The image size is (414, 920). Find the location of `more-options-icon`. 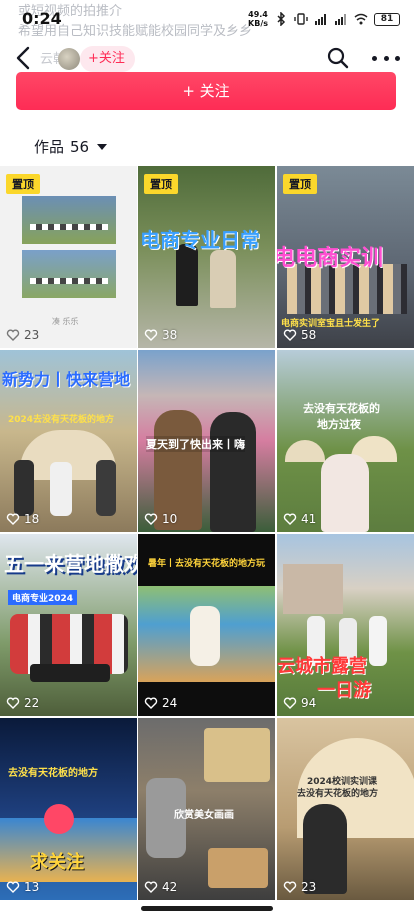

more-options-icon is located at coordinates (386, 58).